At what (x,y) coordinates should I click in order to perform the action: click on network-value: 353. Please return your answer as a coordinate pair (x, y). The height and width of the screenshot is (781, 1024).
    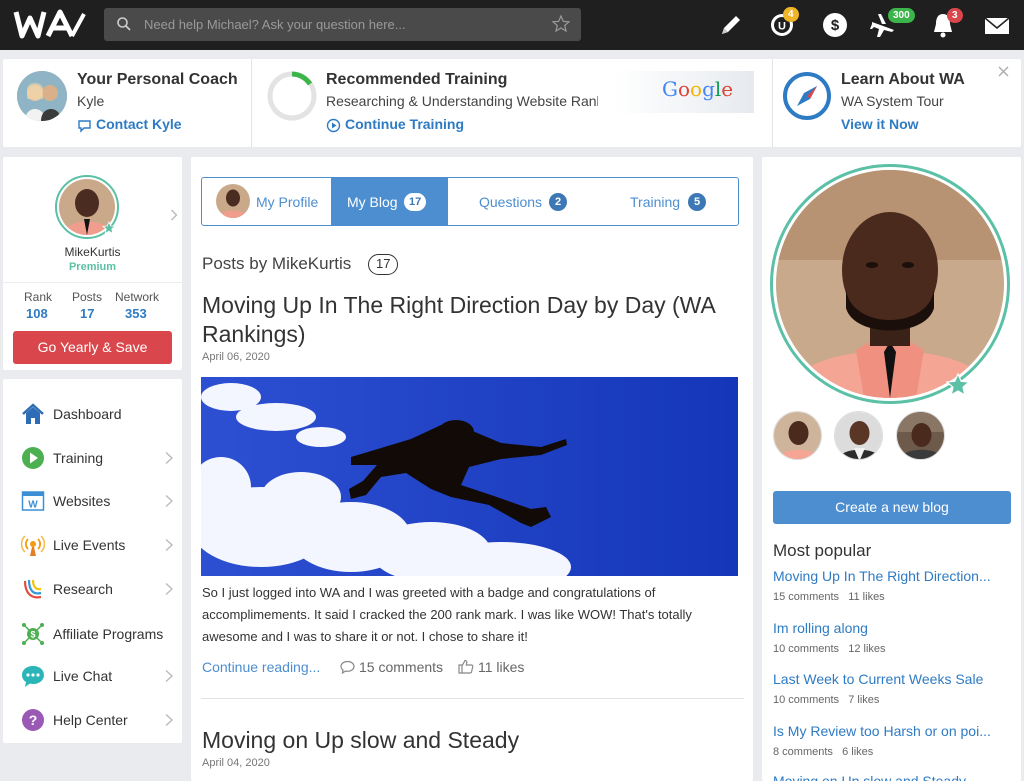
    Looking at the image, I should click on (136, 313).